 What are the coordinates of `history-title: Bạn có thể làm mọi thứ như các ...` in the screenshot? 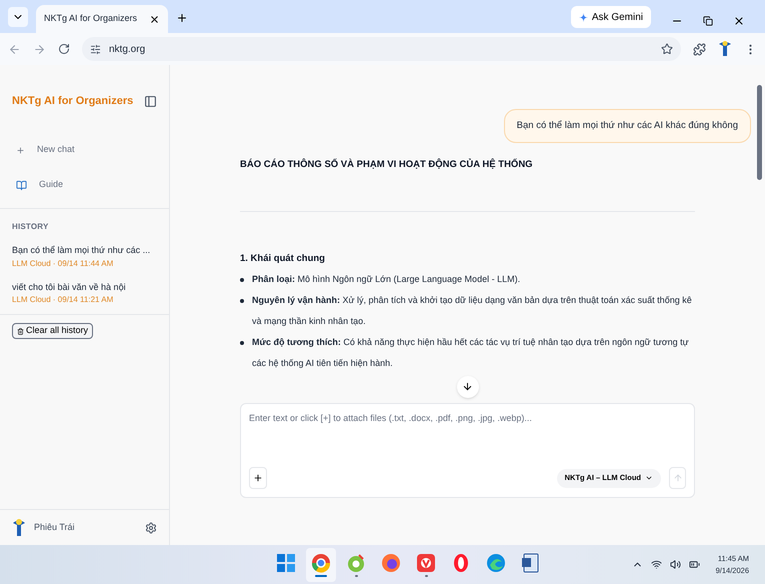 It's located at (81, 250).